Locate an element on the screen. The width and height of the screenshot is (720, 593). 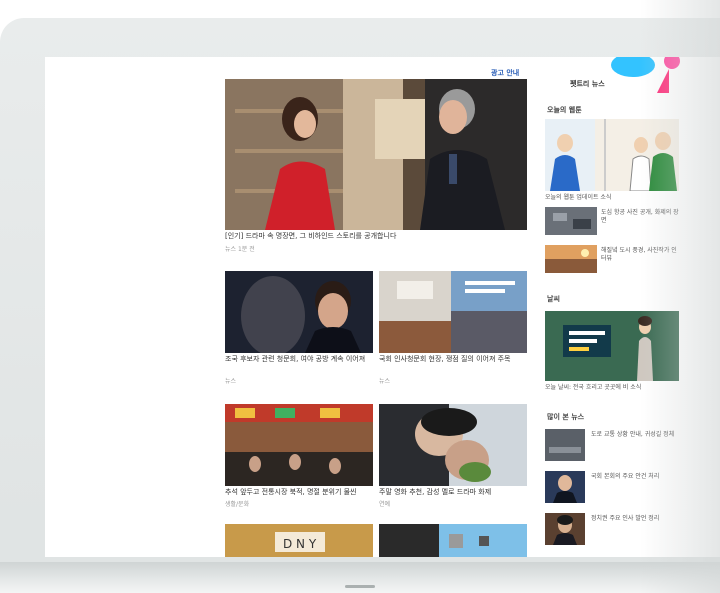
card-source-2: 뉴스 is located at coordinates (385, 381).